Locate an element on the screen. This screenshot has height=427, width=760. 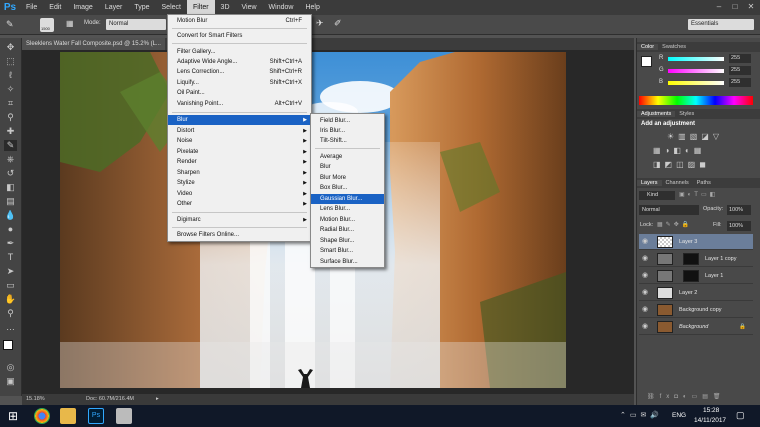
crop-tool-icon: ⌗ is located at coordinates (10, 103).